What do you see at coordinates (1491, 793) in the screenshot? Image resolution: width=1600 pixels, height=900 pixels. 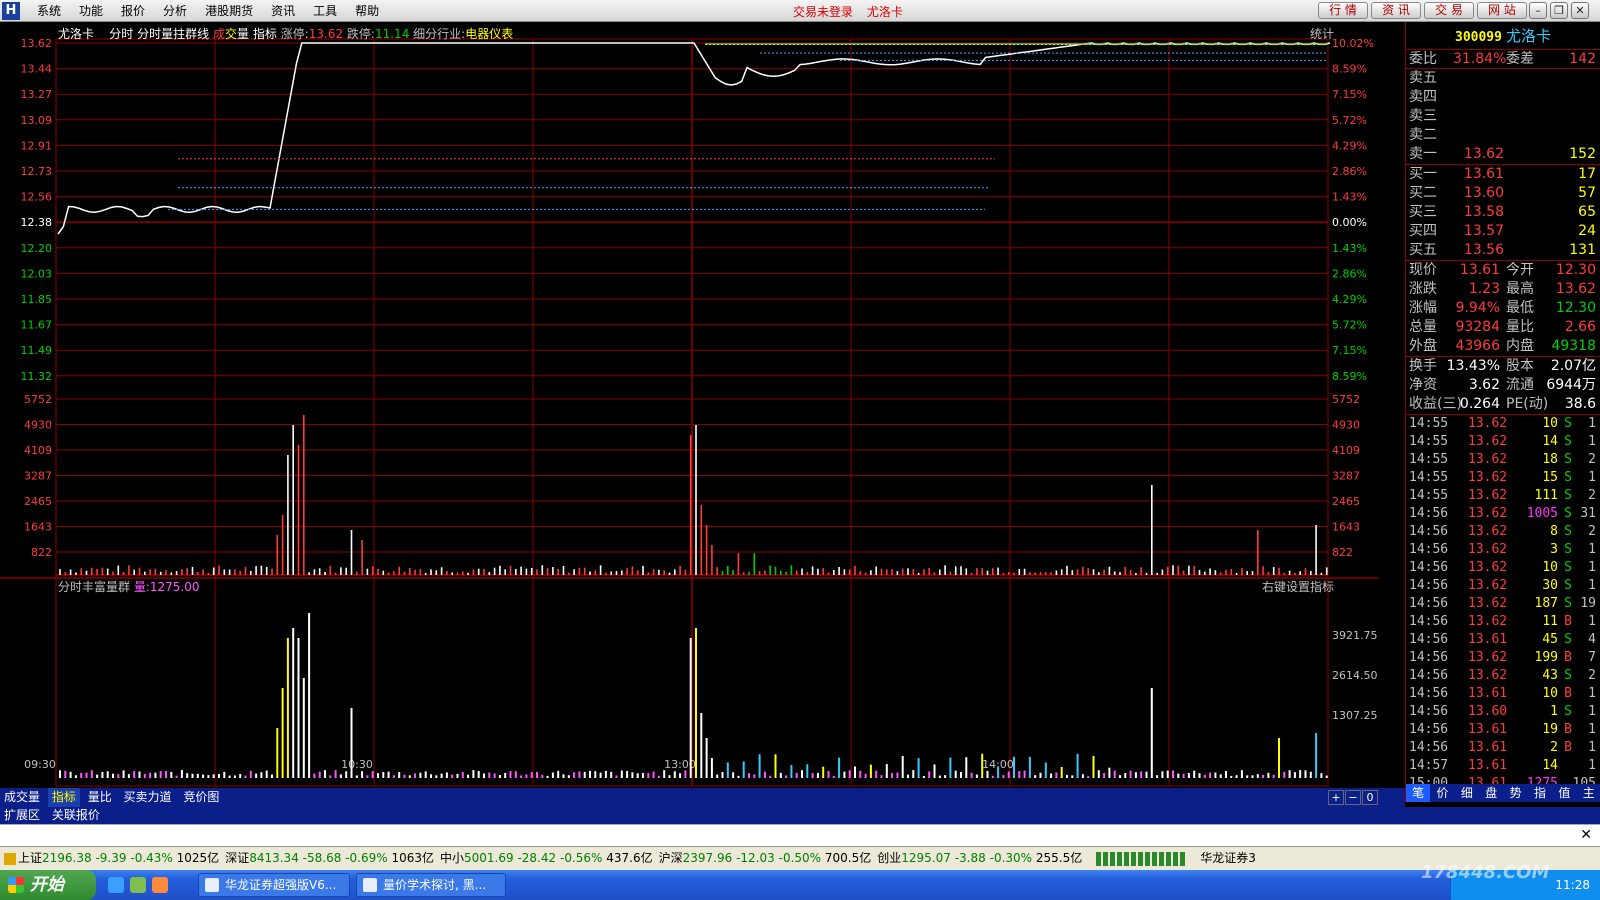 I see `panel-tab: 盘` at bounding box center [1491, 793].